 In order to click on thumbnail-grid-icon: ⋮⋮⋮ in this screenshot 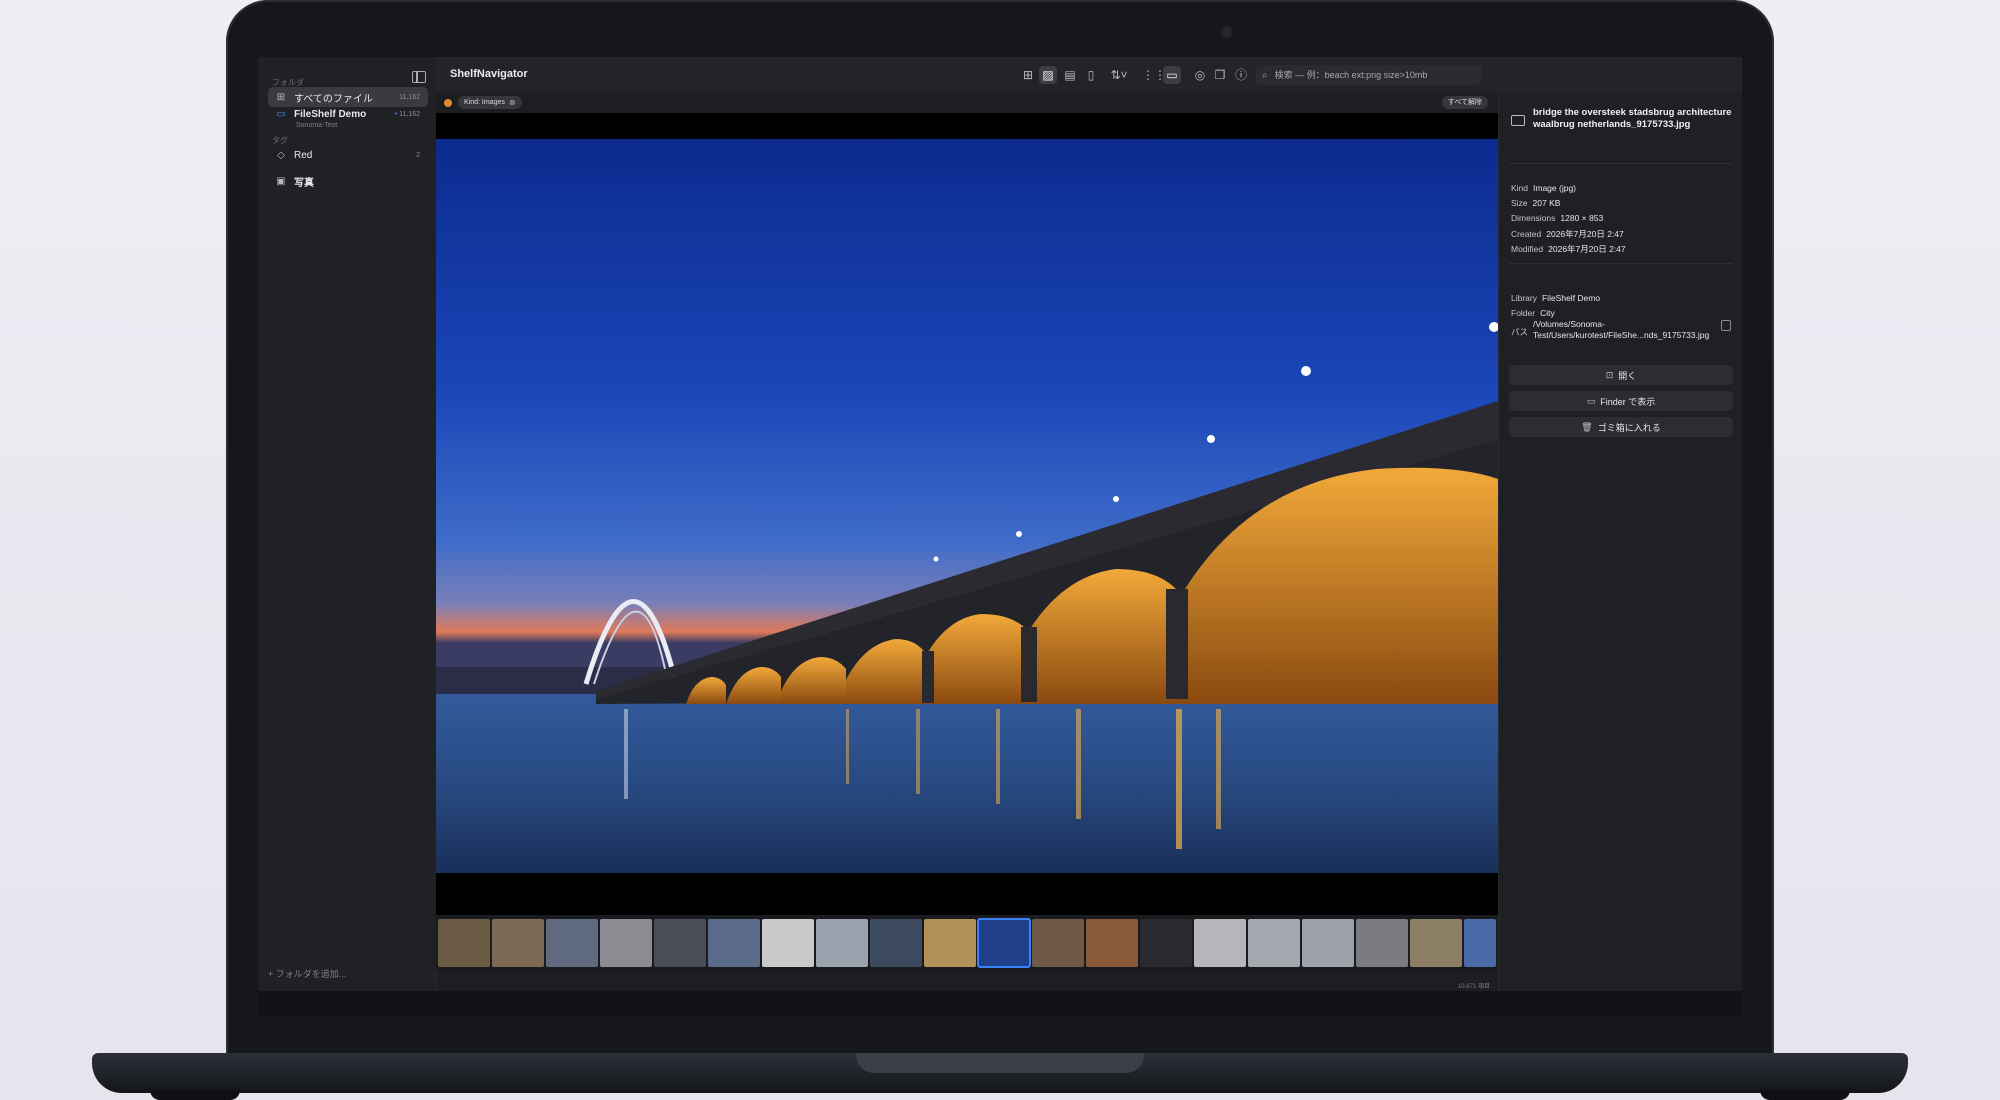, I will do `click(1160, 75)`.